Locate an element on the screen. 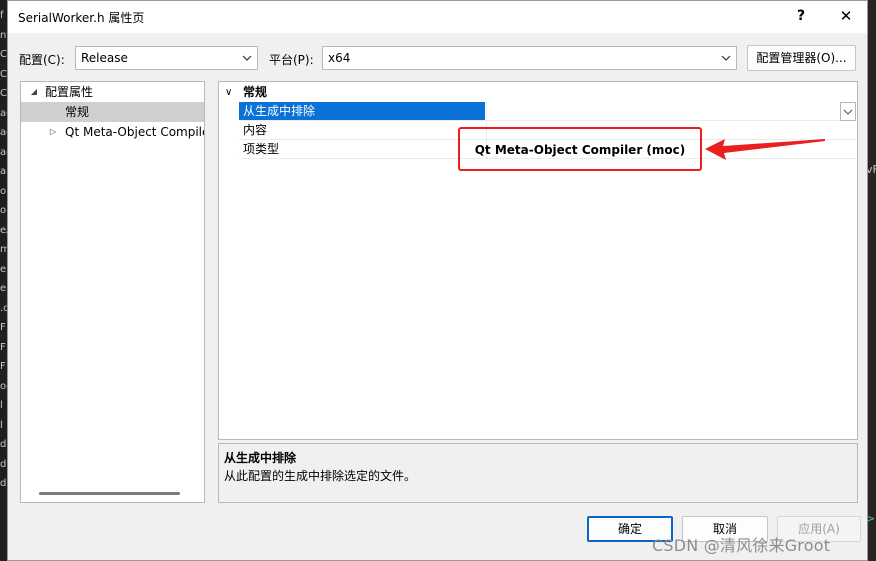 The height and width of the screenshot is (561, 876). platform-value: x64 is located at coordinates (339, 58).